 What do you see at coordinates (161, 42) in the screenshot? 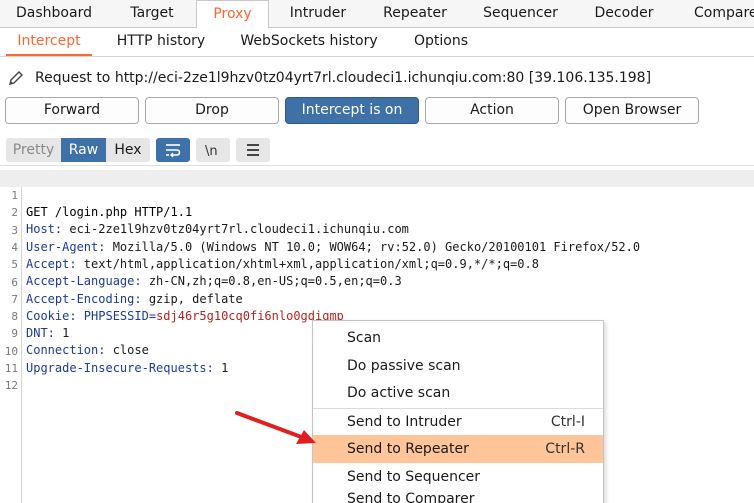
I see `subtab-http-history: HTTP history` at bounding box center [161, 42].